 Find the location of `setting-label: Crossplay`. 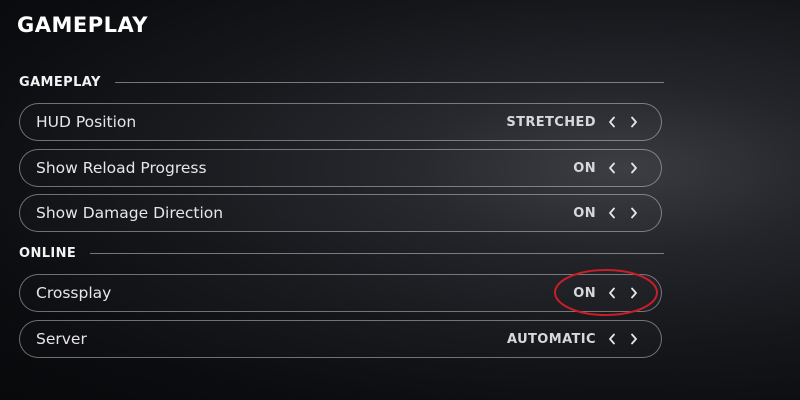

setting-label: Crossplay is located at coordinates (74, 293).